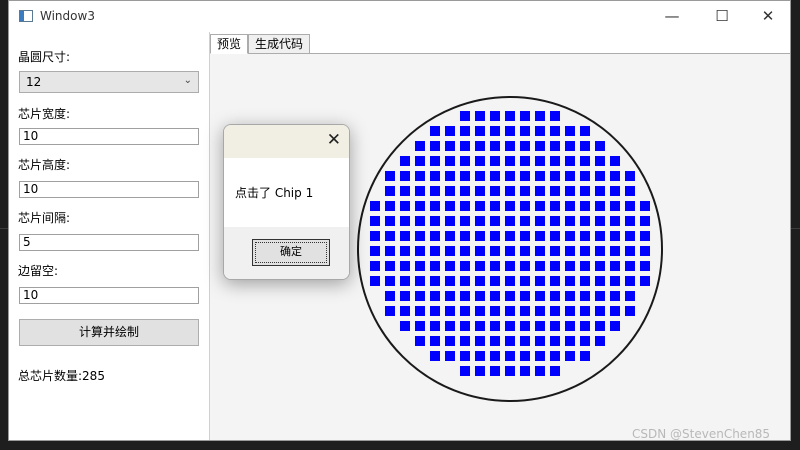 Image resolution: width=800 pixels, height=450 pixels. What do you see at coordinates (109, 189) in the screenshot?
I see `chip-height-input: 10` at bounding box center [109, 189].